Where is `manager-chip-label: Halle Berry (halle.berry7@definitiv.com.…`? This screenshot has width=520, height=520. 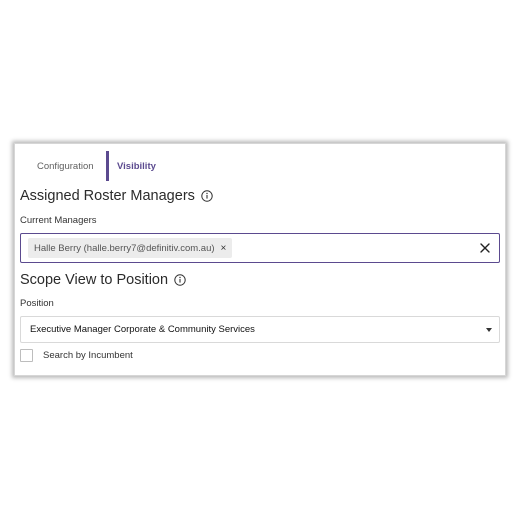 manager-chip-label: Halle Berry (halle.berry7@definitiv.com.… is located at coordinates (124, 248).